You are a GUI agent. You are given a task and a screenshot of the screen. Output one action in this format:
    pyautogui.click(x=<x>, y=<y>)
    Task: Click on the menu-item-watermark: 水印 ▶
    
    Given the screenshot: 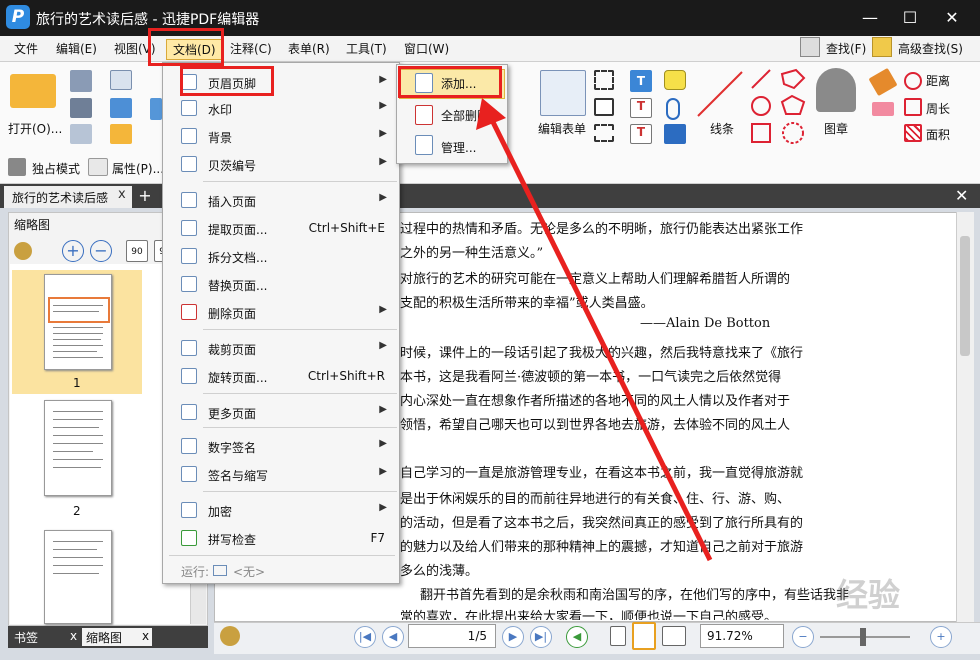 What is the action you would take?
    pyautogui.click(x=281, y=108)
    